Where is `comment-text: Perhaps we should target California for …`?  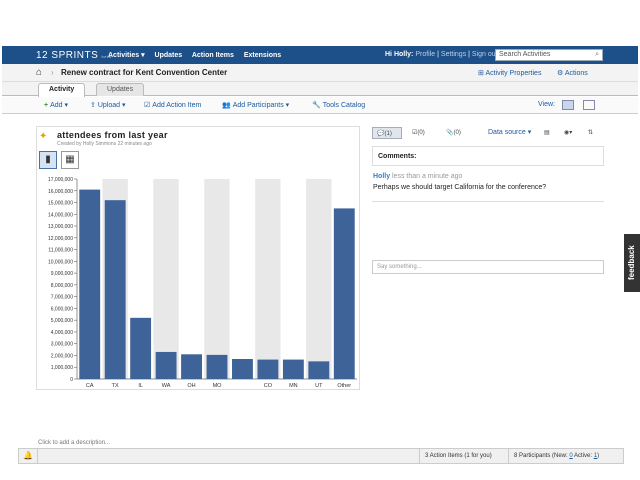
comment-text: Perhaps we should target California for … is located at coordinates (460, 187).